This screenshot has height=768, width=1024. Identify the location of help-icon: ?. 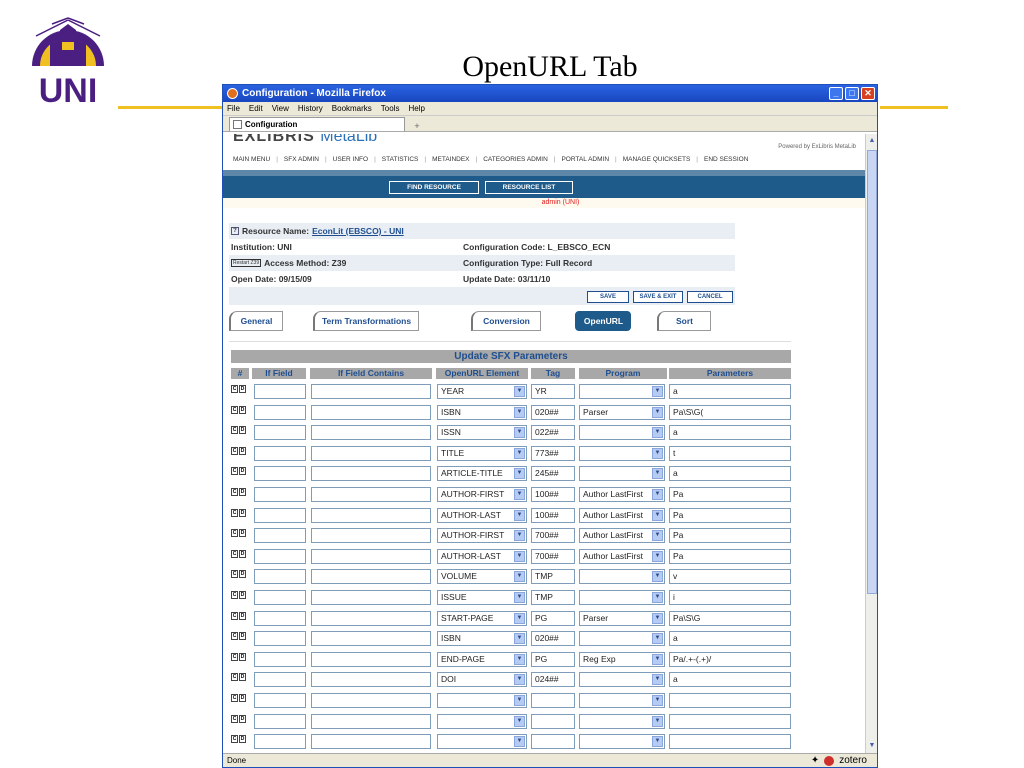
(235, 231).